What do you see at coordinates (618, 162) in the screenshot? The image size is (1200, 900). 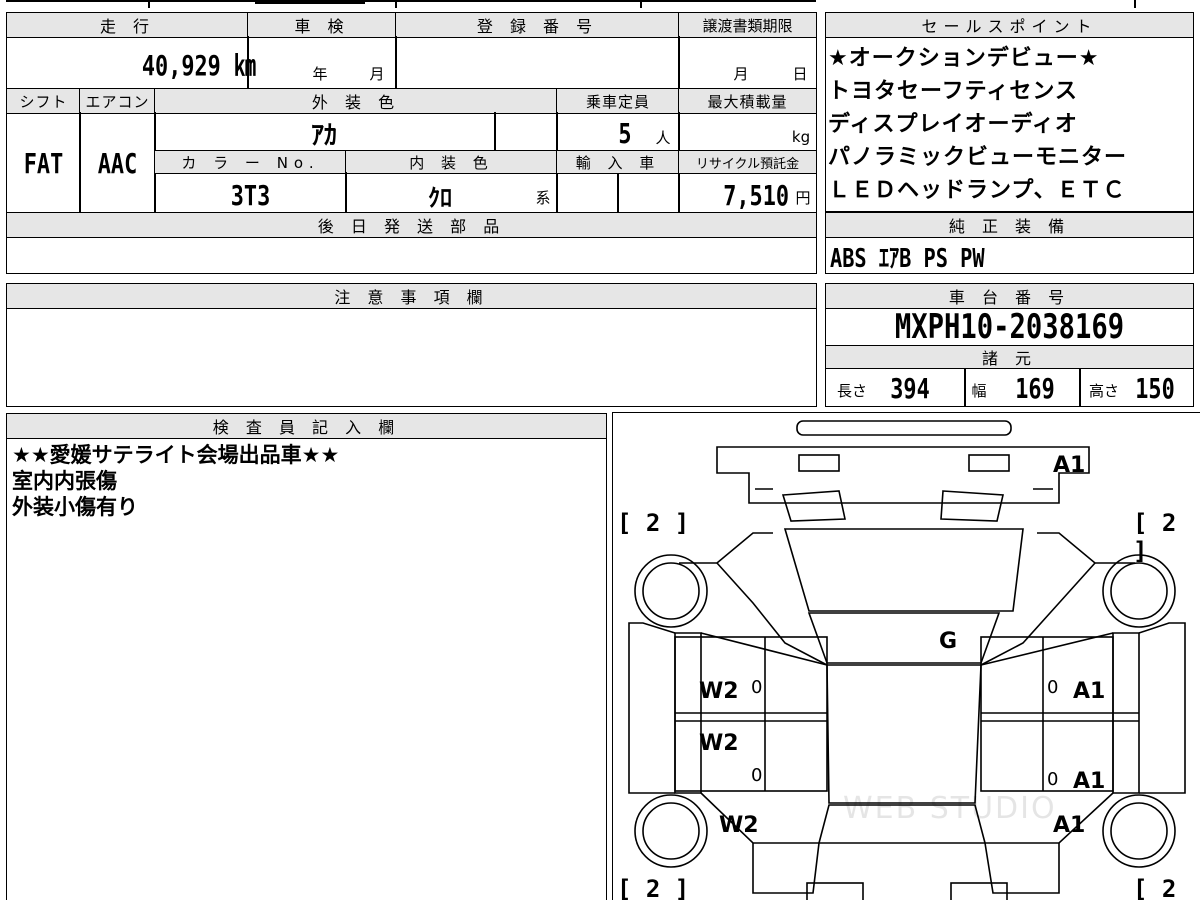 I see `import-header: 輸 入 車` at bounding box center [618, 162].